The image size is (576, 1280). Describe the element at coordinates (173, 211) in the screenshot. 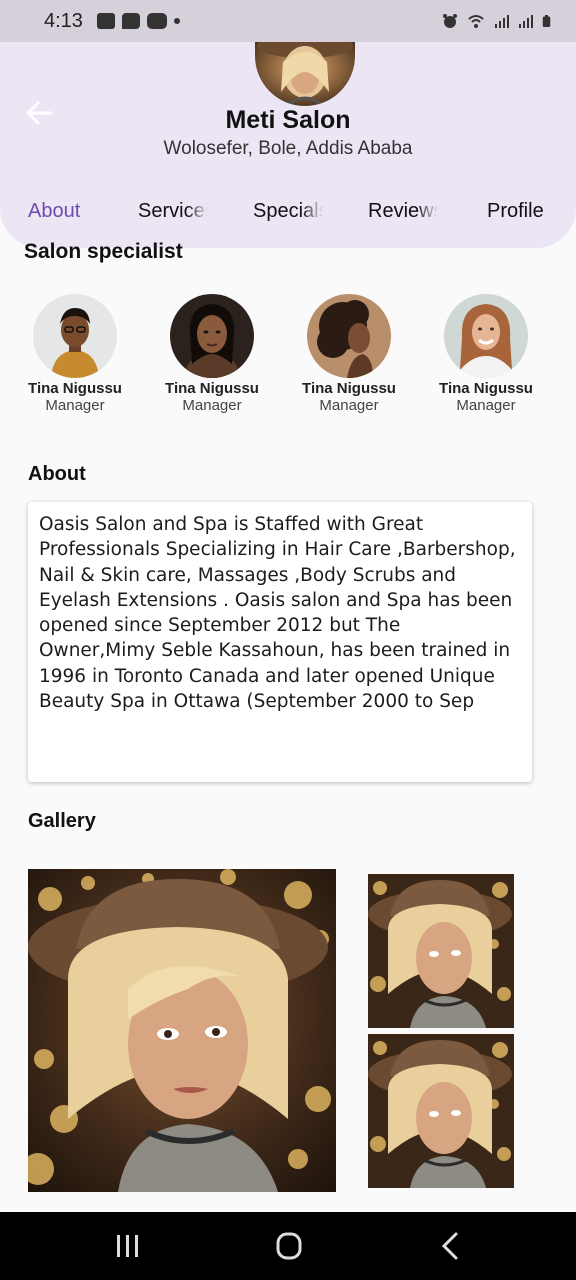

I see `tab-services: Services` at that location.